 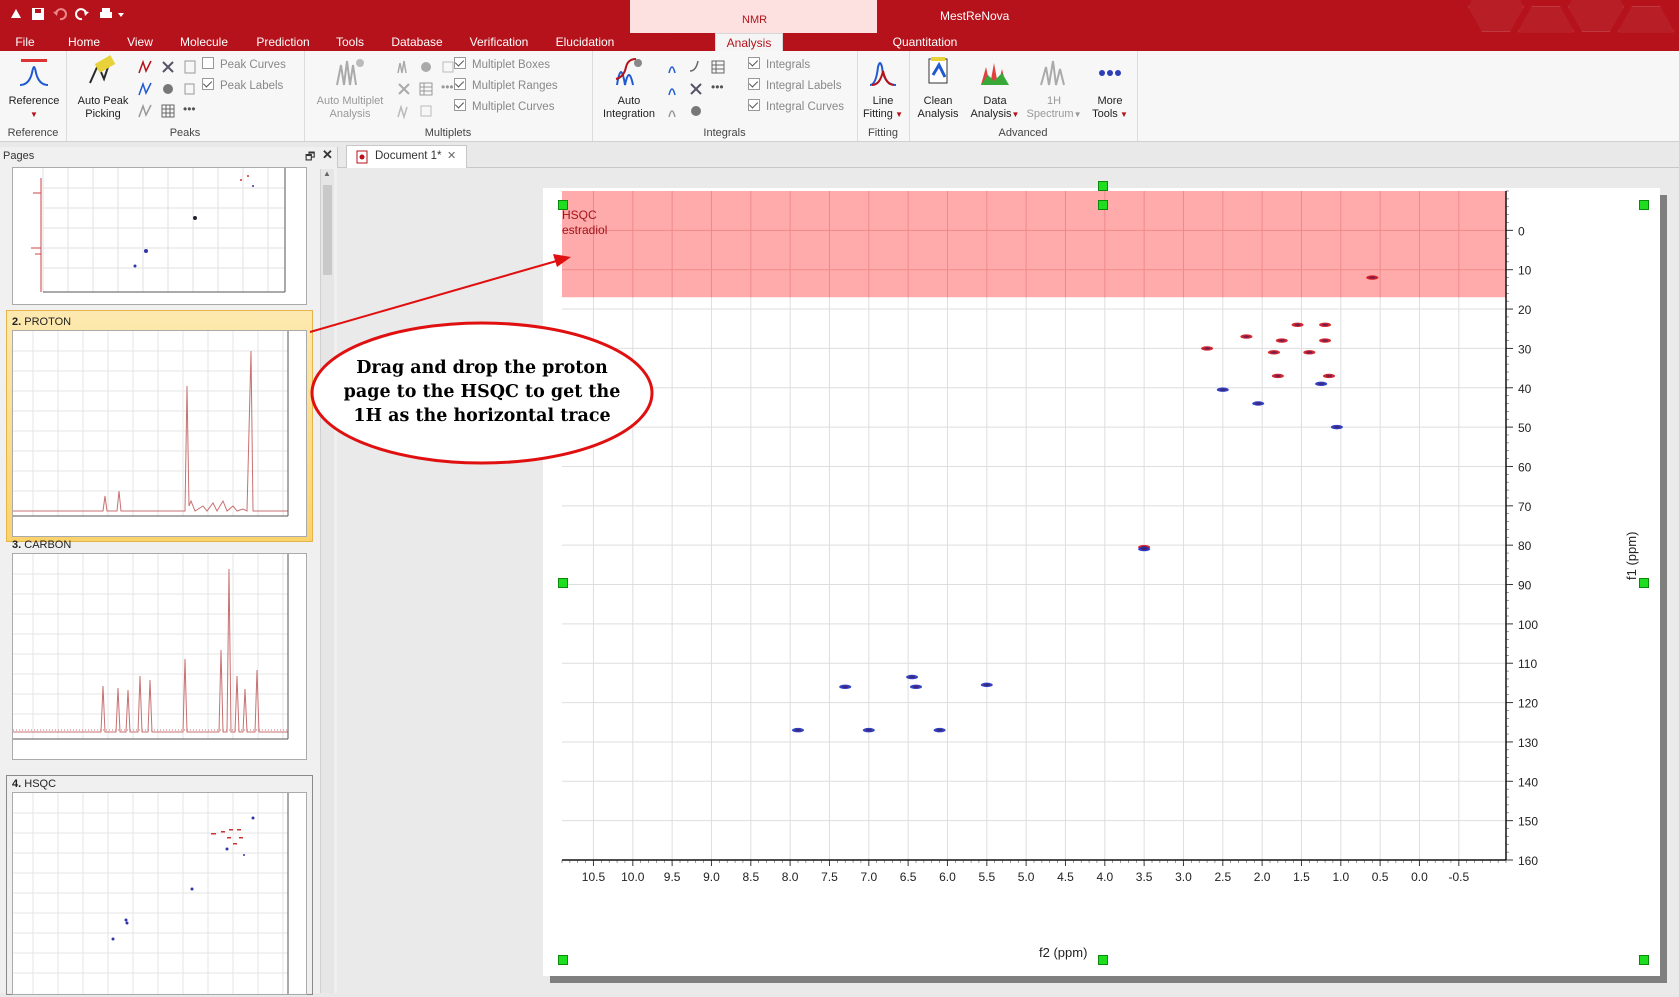 What do you see at coordinates (1110, 88) in the screenshot?
I see `more-tools-button: More Tools ▼` at bounding box center [1110, 88].